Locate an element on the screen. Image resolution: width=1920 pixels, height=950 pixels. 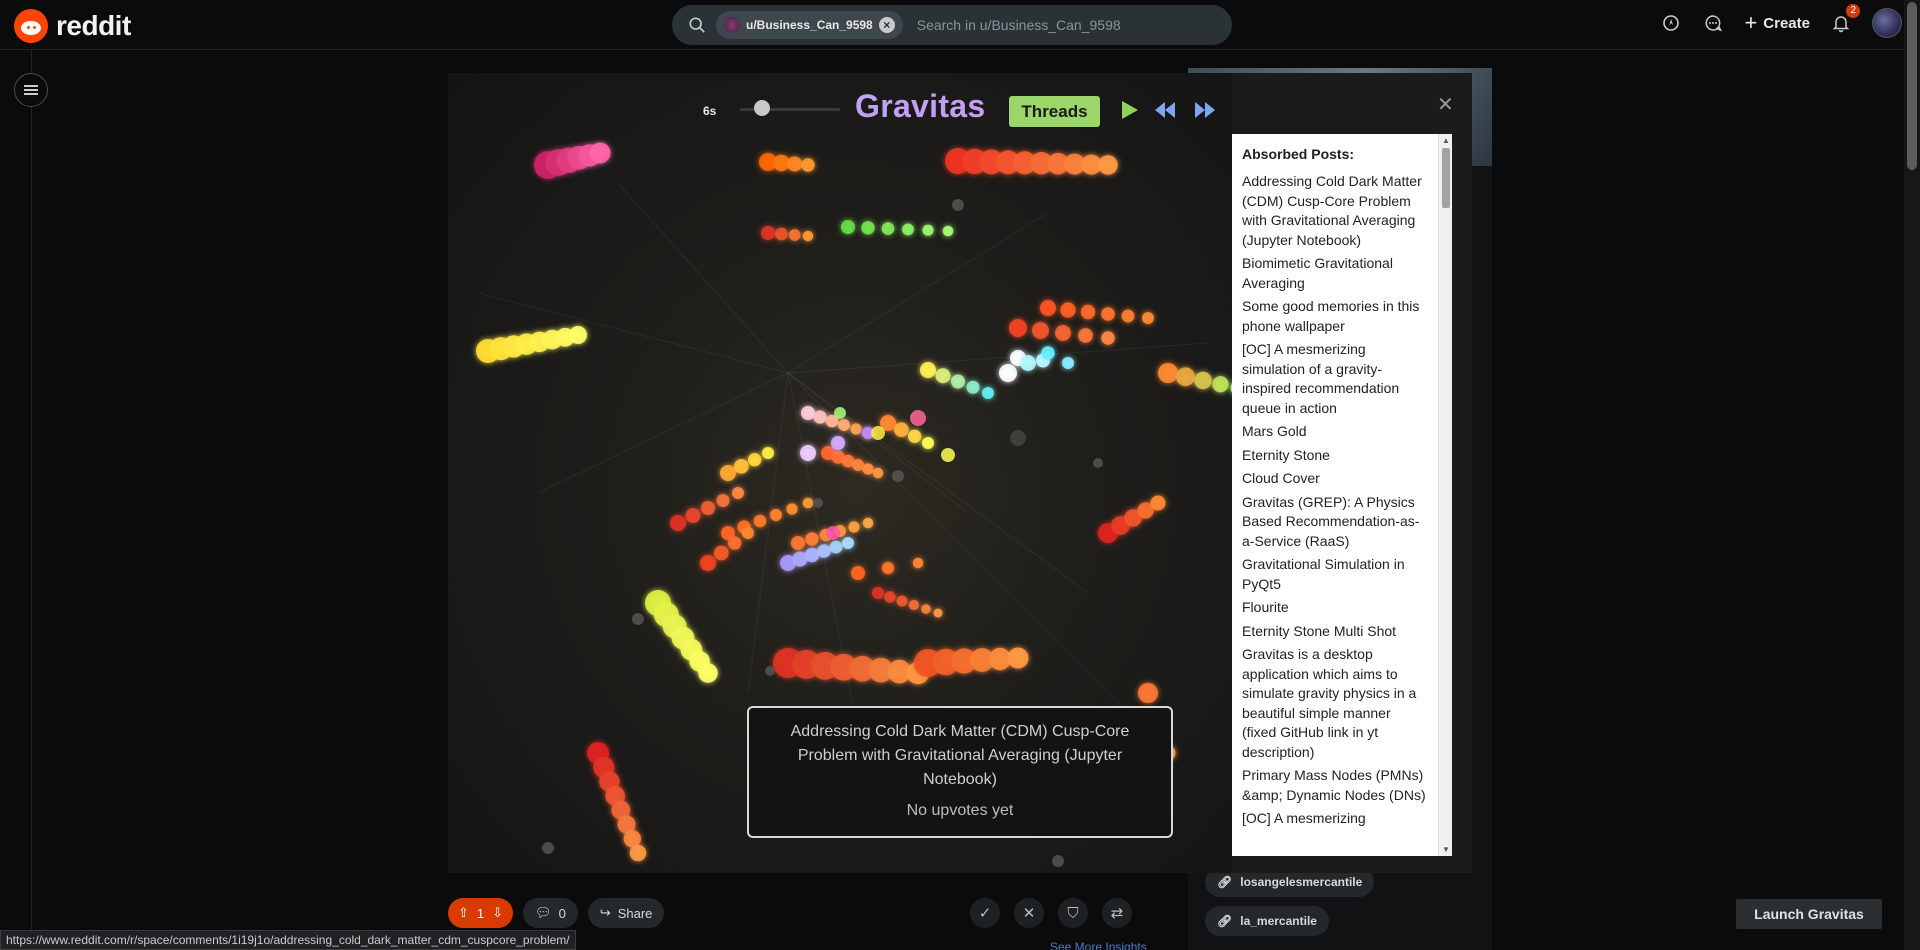
expand-navigation-button is located at coordinates (31, 90).